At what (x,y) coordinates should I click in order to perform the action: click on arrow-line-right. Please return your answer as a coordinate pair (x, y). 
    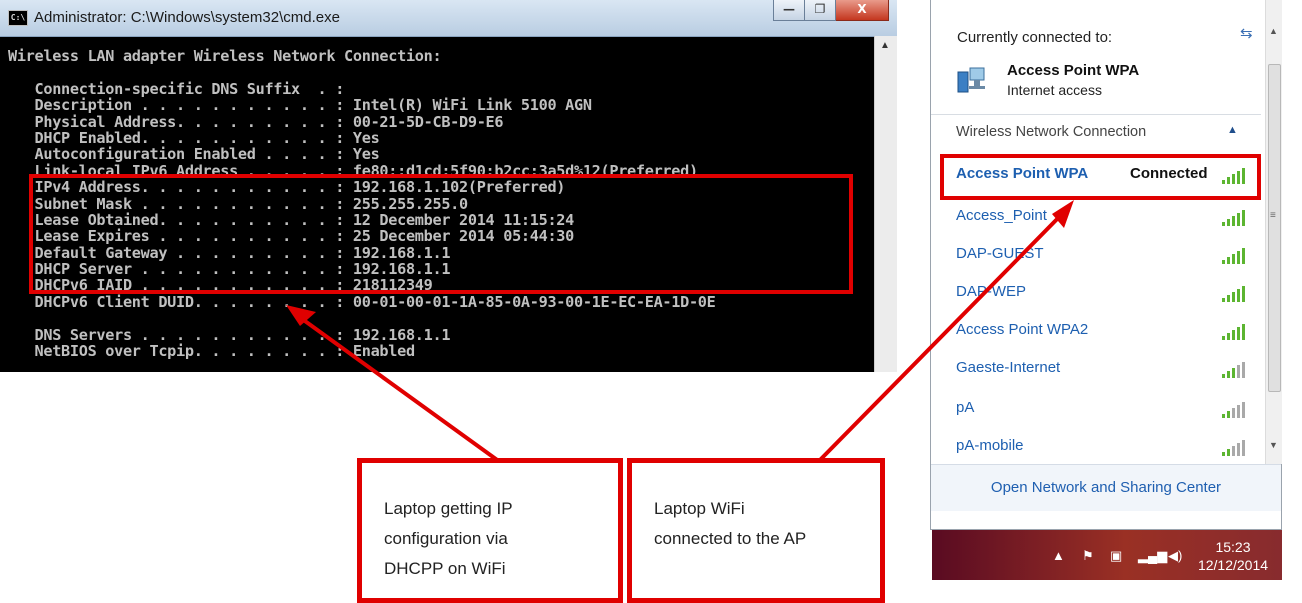
    Looking at the image, I should click on (942, 336).